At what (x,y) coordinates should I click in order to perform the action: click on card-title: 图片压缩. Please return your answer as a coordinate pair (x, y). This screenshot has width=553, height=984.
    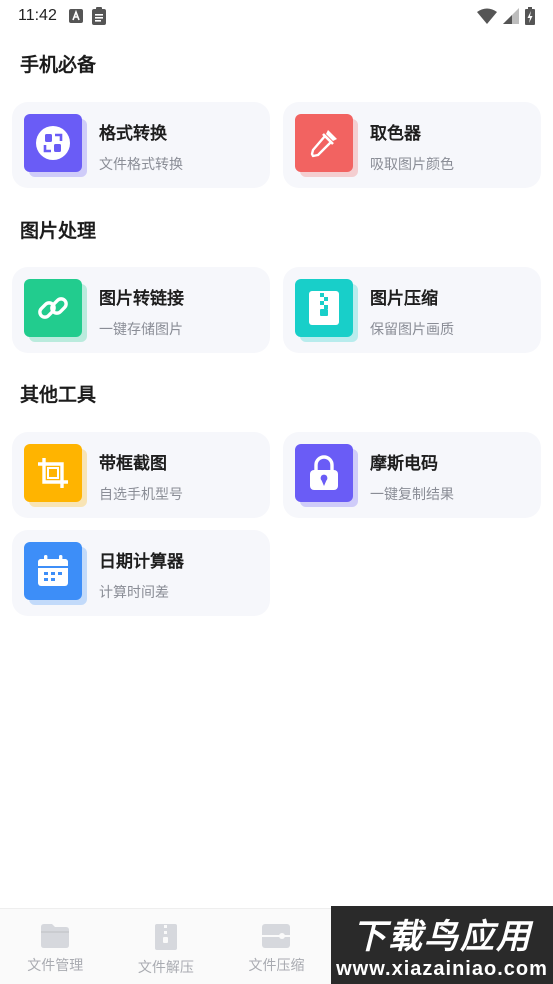
    Looking at the image, I should click on (404, 299).